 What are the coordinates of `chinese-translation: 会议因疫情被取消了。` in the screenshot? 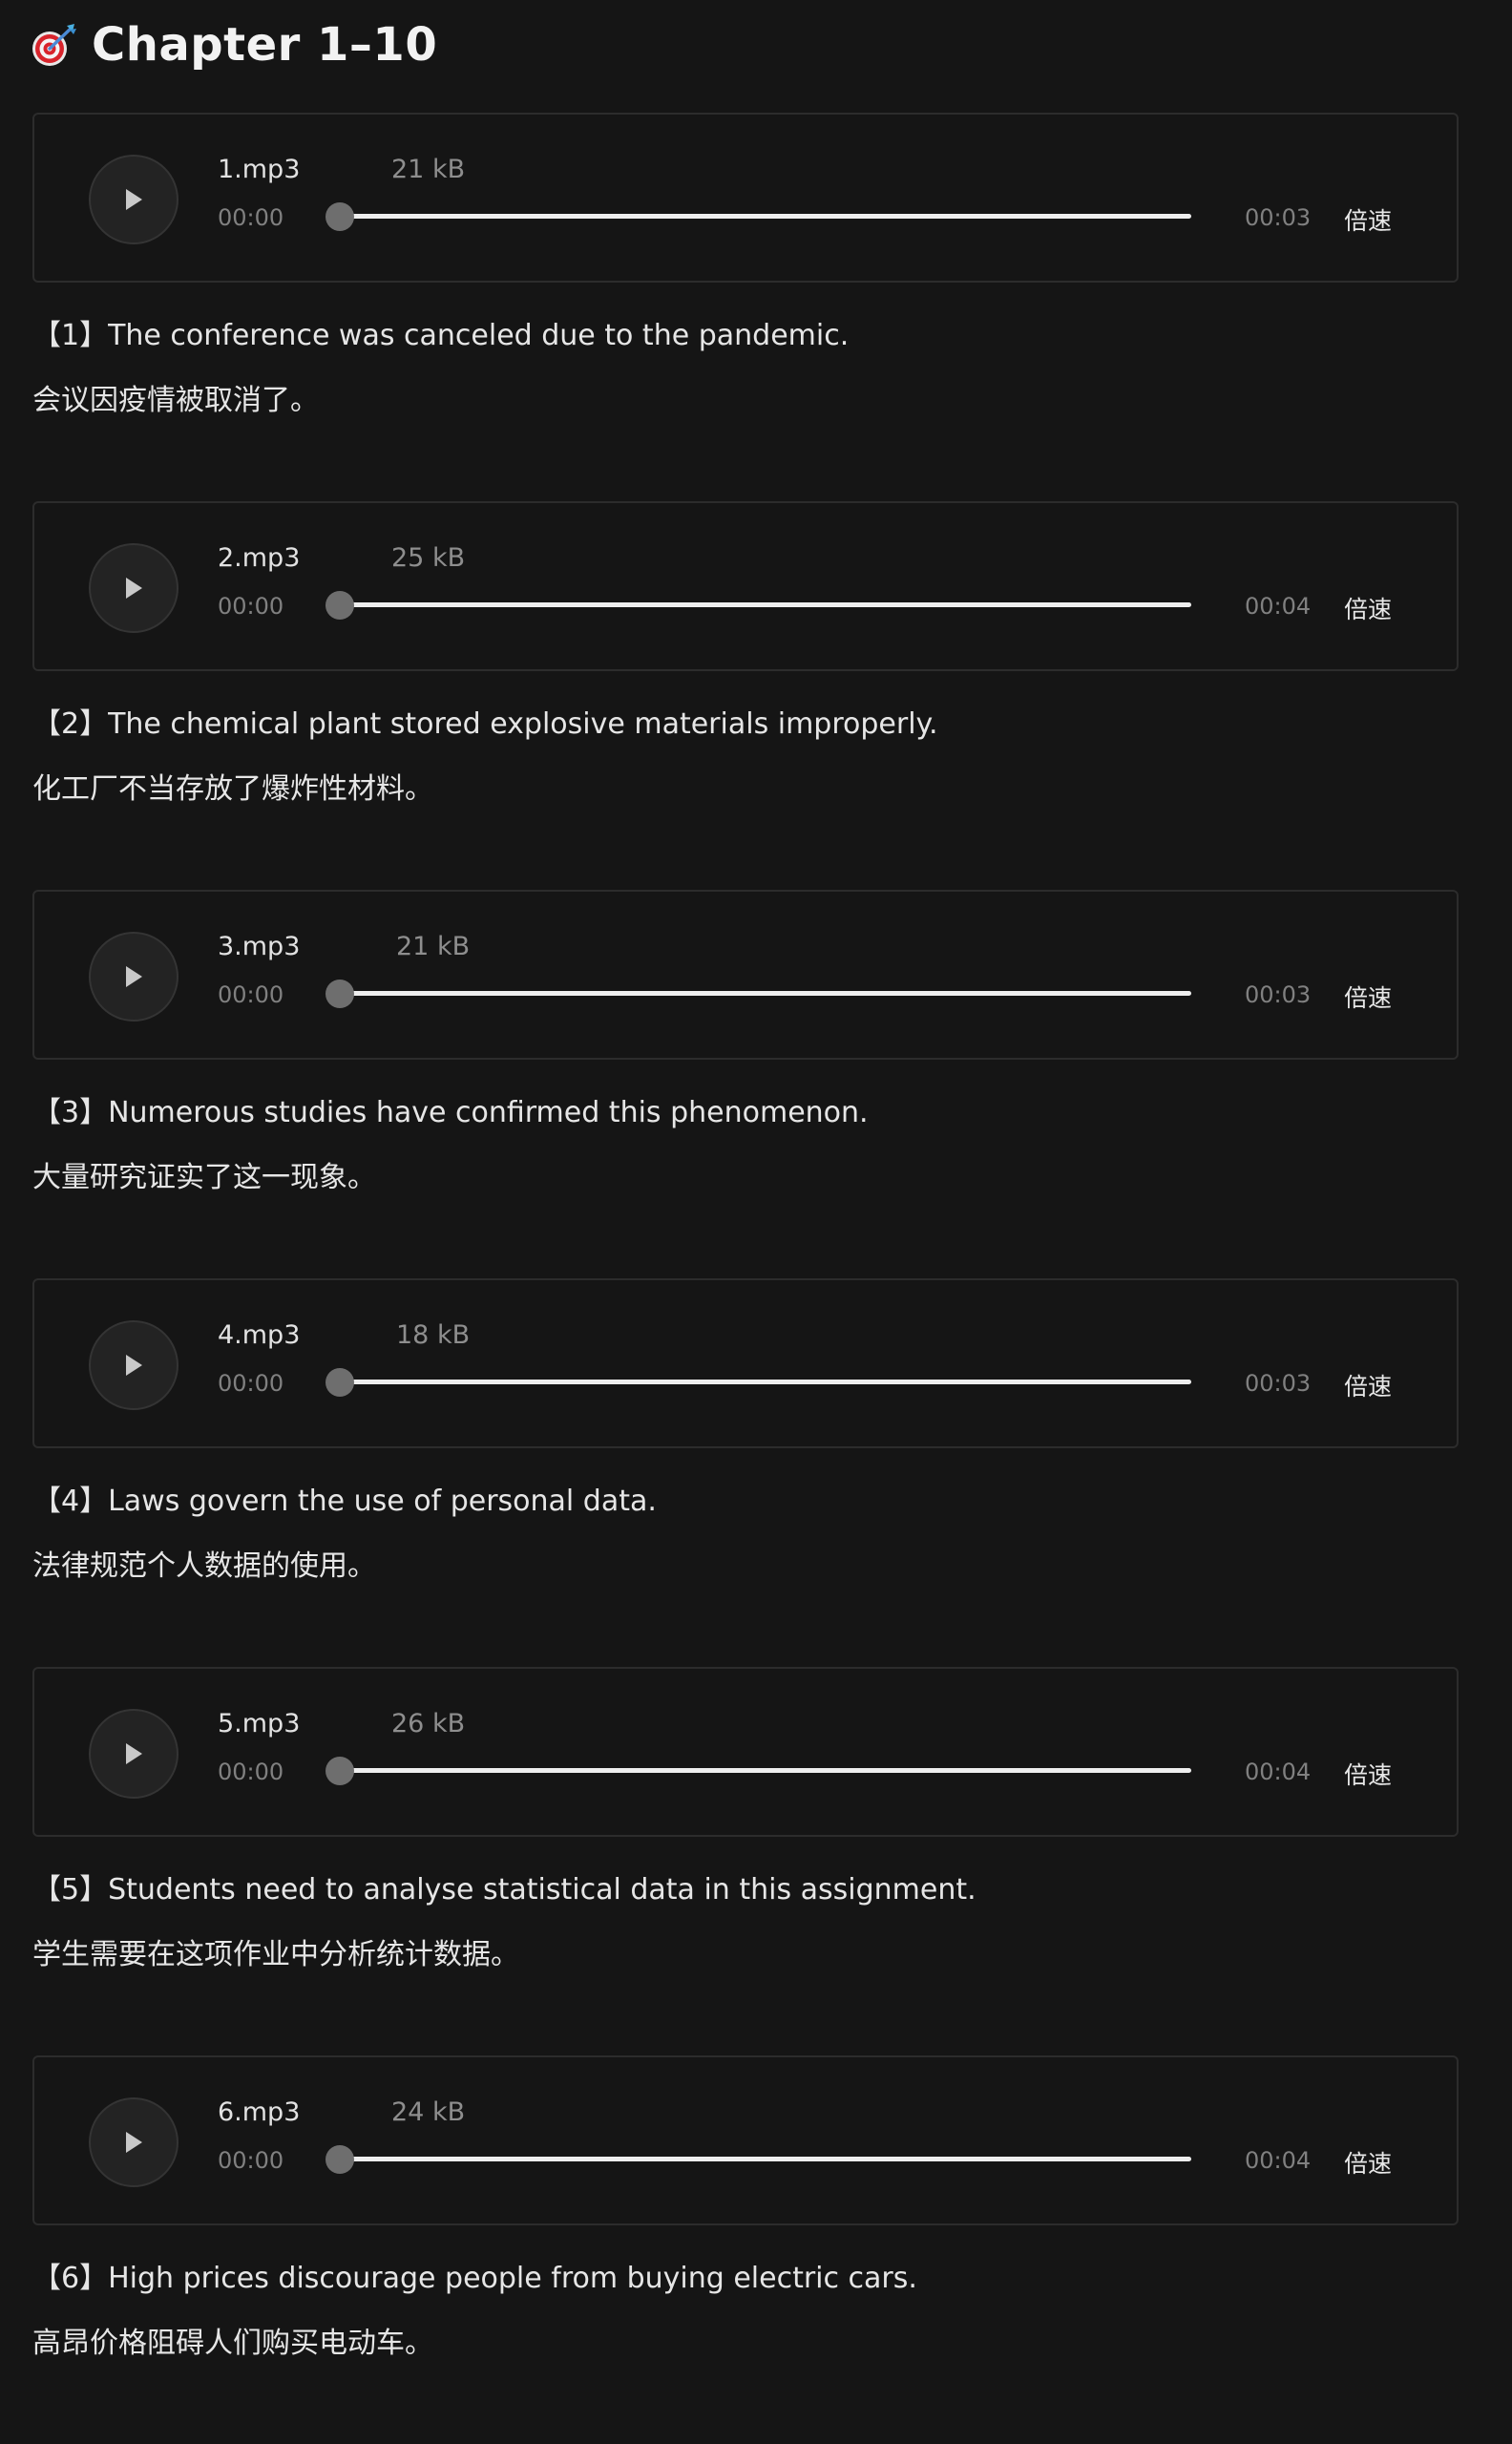 It's located at (175, 401).